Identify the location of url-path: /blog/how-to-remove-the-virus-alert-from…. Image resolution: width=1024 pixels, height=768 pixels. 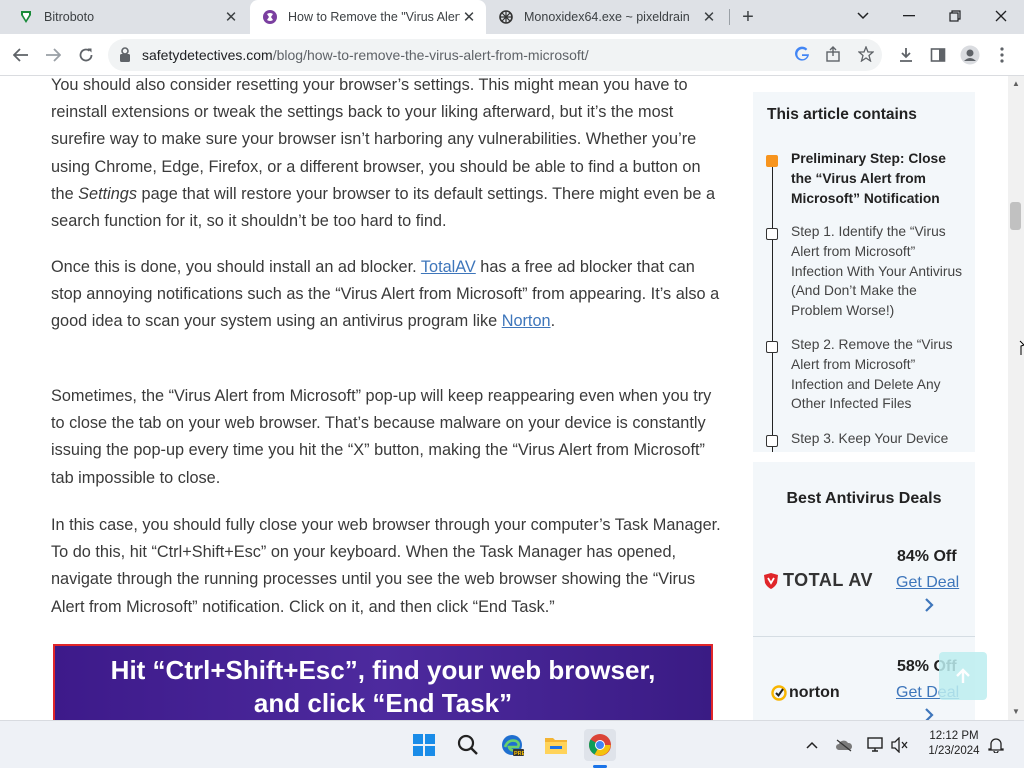
(430, 55).